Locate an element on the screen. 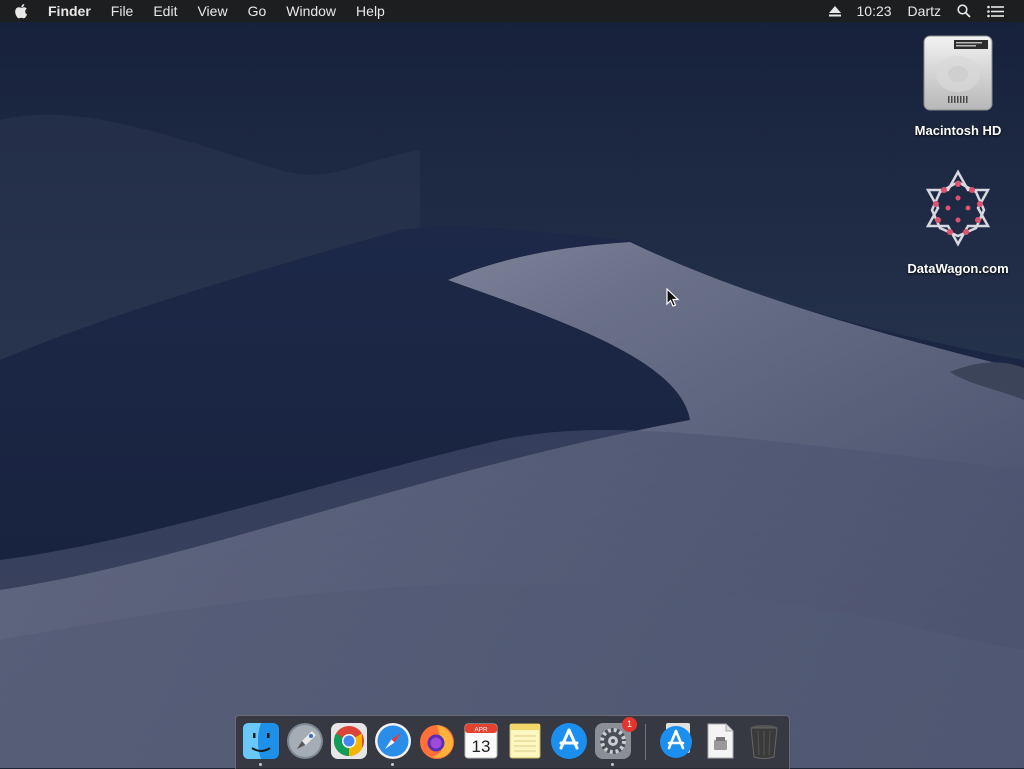 This screenshot has height=769, width=1024. notes-icon is located at coordinates (525, 741).